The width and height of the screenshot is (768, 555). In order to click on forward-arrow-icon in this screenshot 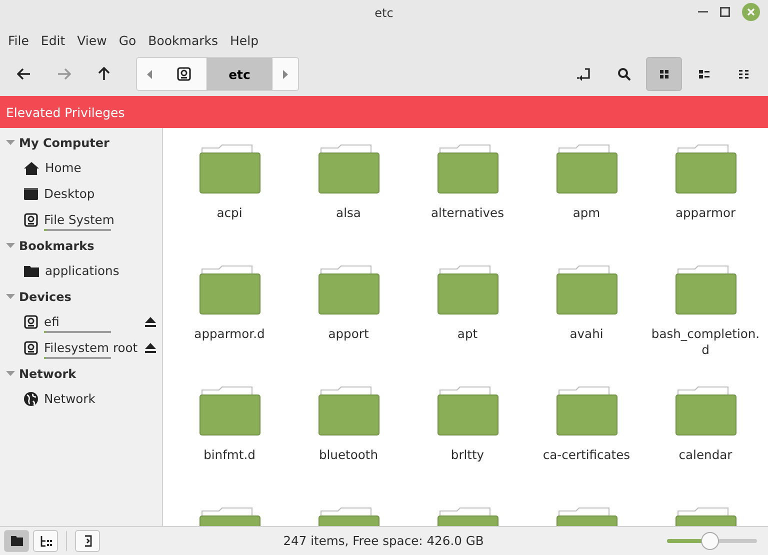, I will do `click(64, 74)`.